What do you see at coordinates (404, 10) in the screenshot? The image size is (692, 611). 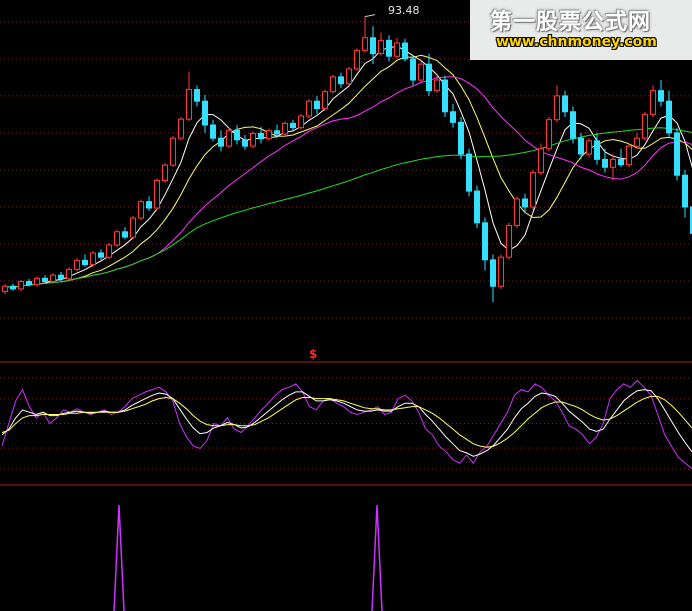 I see `max-price-label: 93.48` at bounding box center [404, 10].